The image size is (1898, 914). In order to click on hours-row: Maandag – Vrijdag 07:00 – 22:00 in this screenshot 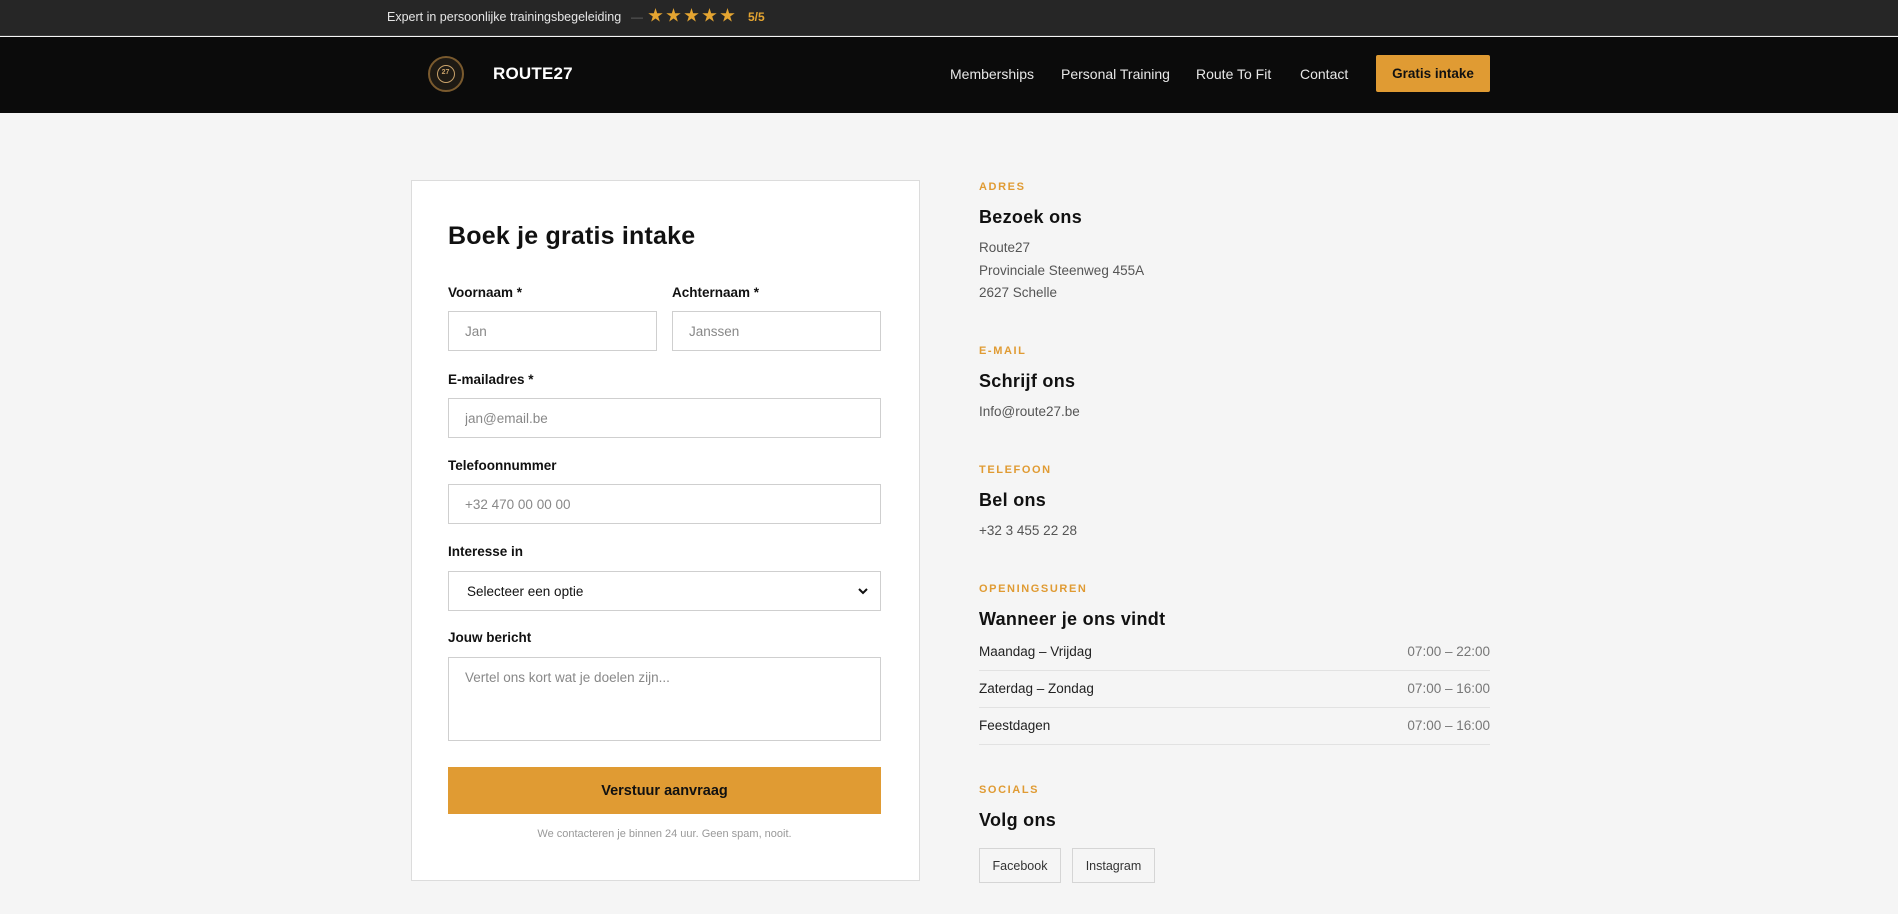, I will do `click(1234, 652)`.